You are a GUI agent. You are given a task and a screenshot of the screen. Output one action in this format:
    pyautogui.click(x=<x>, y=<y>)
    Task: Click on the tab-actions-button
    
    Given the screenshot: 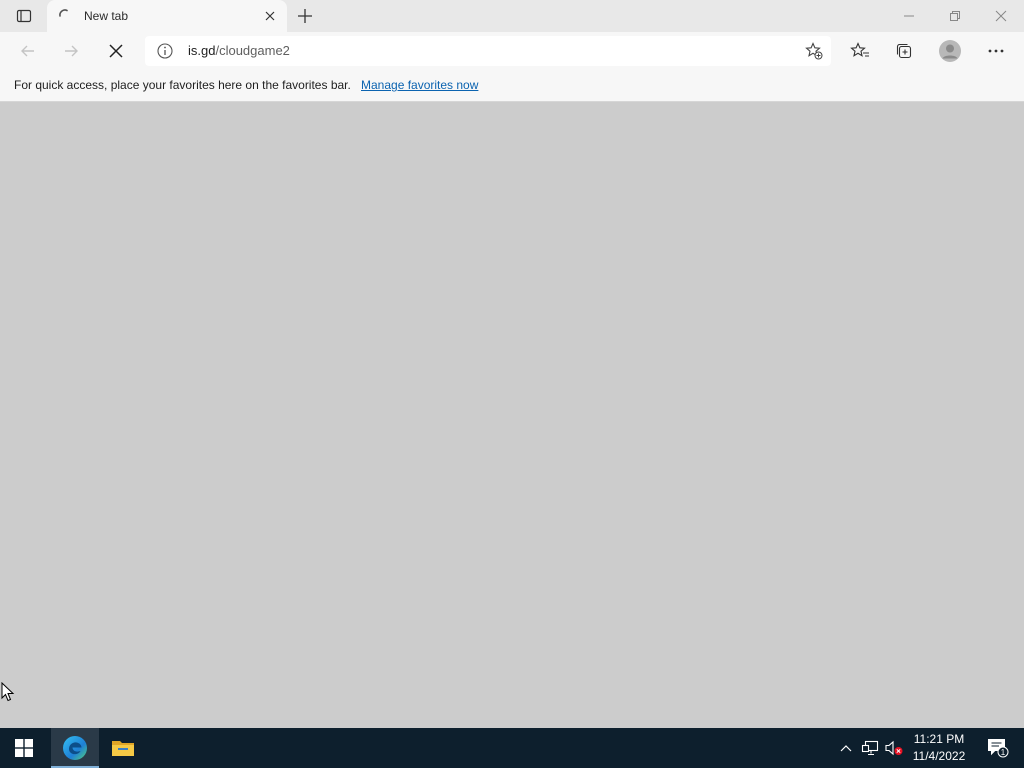 What is the action you would take?
    pyautogui.click(x=24, y=16)
    